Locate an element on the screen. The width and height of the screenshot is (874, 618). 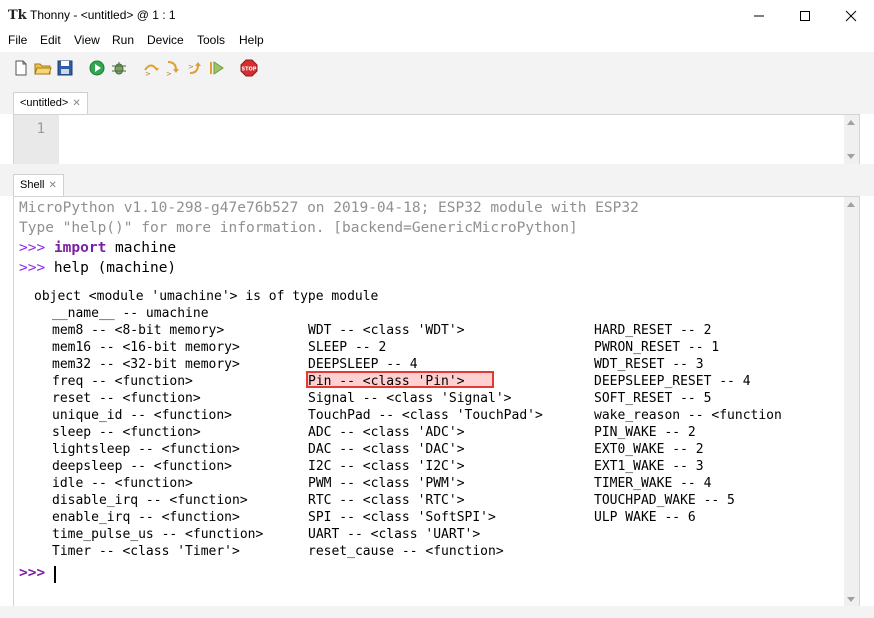
help-output-entry: freq -- <function> is located at coordinates (122, 381).